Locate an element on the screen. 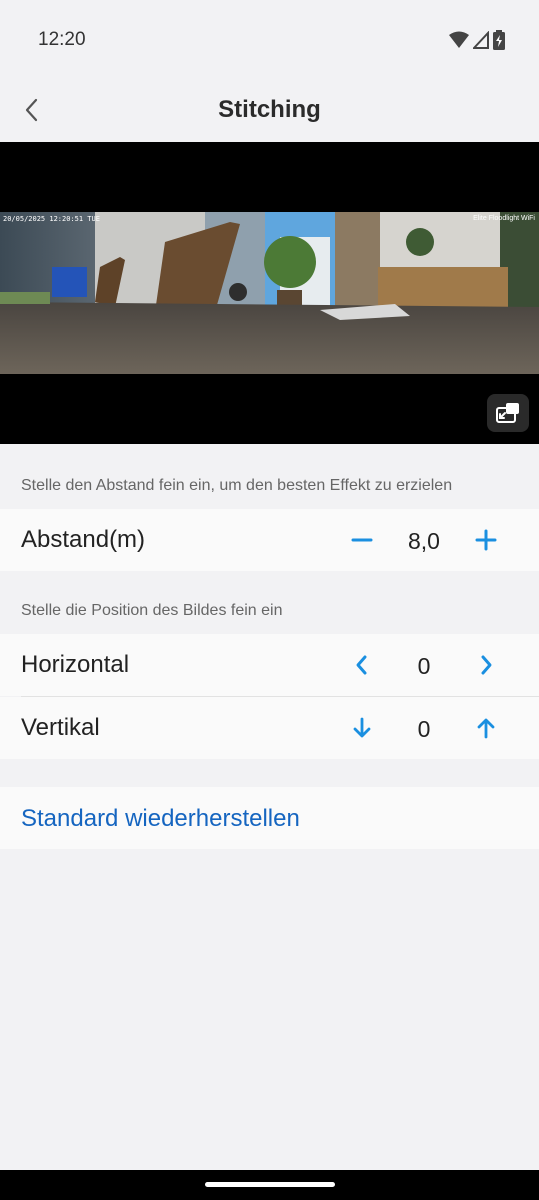  arrow-down-icon is located at coordinates (362, 727).